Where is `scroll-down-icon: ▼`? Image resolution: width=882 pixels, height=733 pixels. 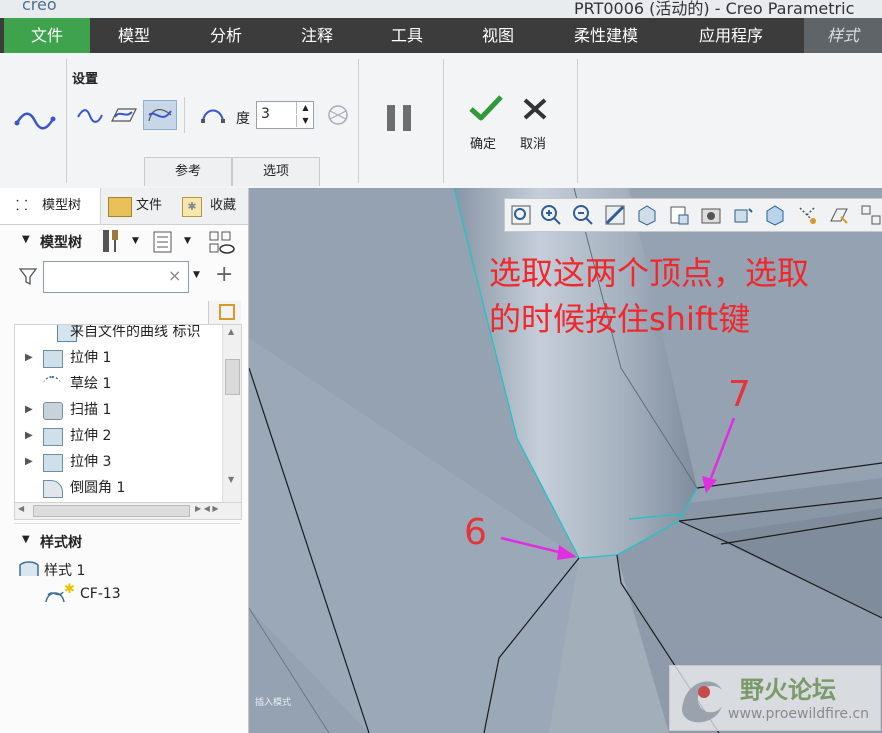
scroll-down-icon: ▼ is located at coordinates (231, 479).